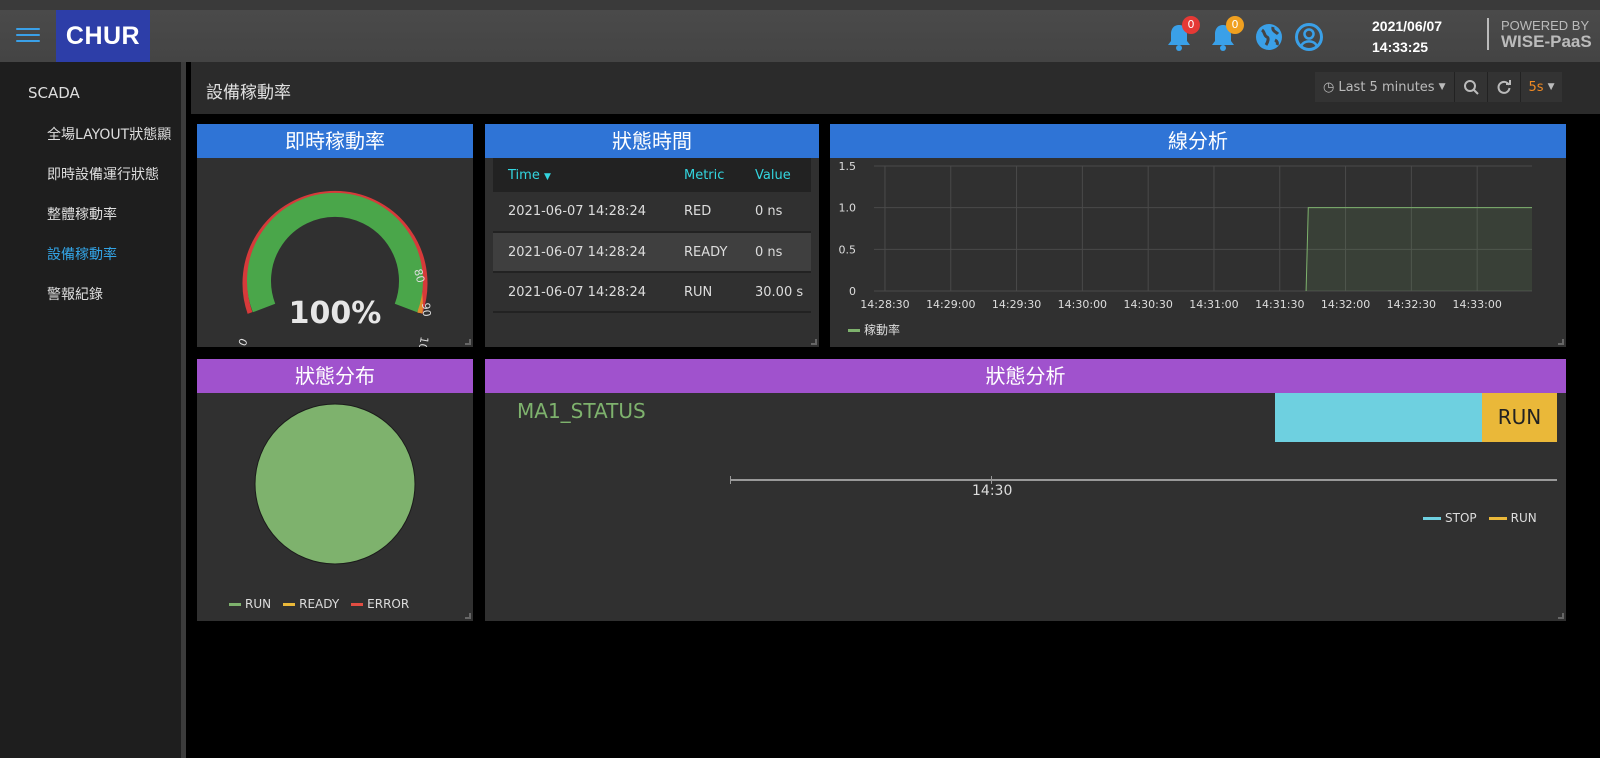 Image resolution: width=1600 pixels, height=758 pixels. What do you see at coordinates (704, 212) in the screenshot?
I see `cell-metric: RED` at bounding box center [704, 212].